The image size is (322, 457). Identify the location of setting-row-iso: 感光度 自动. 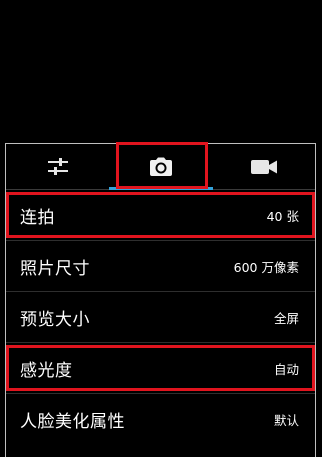
(160, 368).